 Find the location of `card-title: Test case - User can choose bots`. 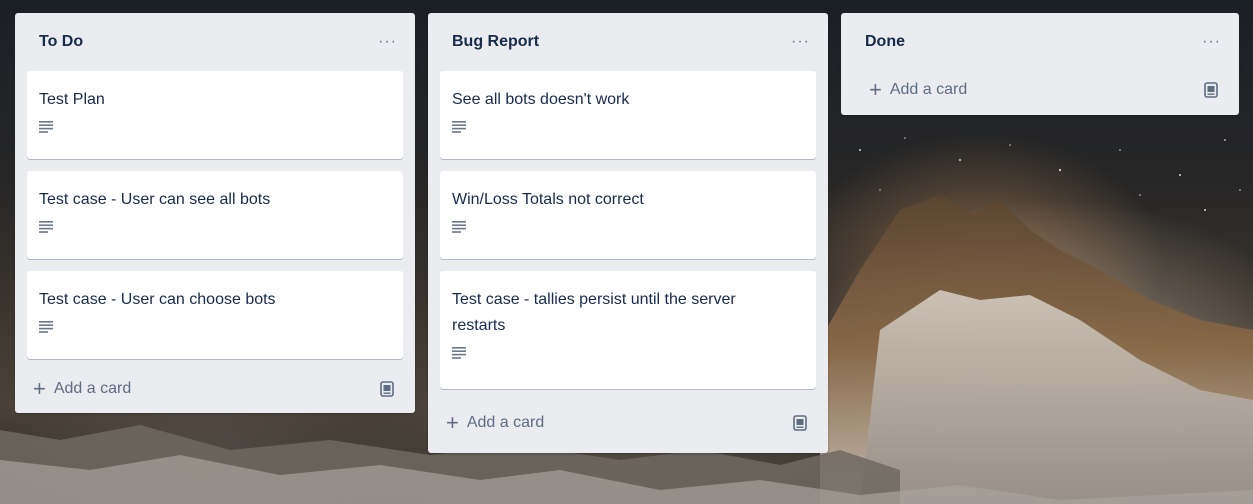

card-title: Test case - User can choose bots is located at coordinates (157, 299).